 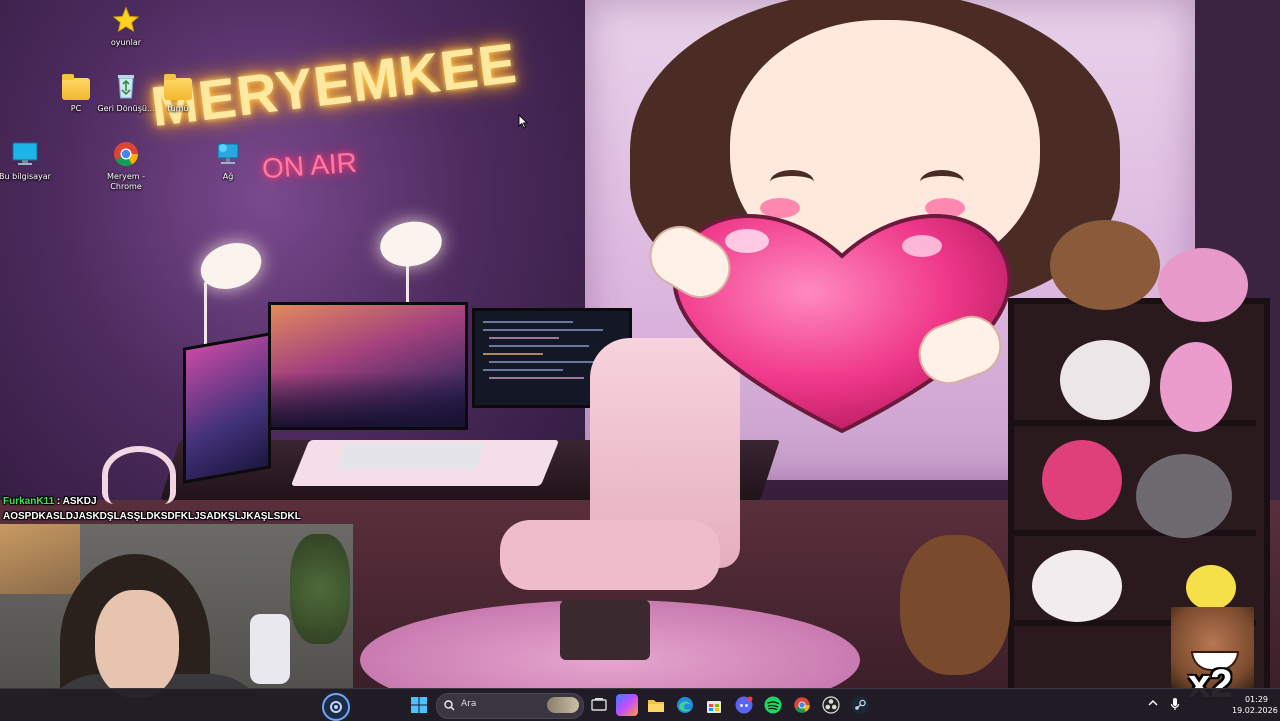 I want to click on desktop-icon-label: tümü, so click(x=178, y=108).